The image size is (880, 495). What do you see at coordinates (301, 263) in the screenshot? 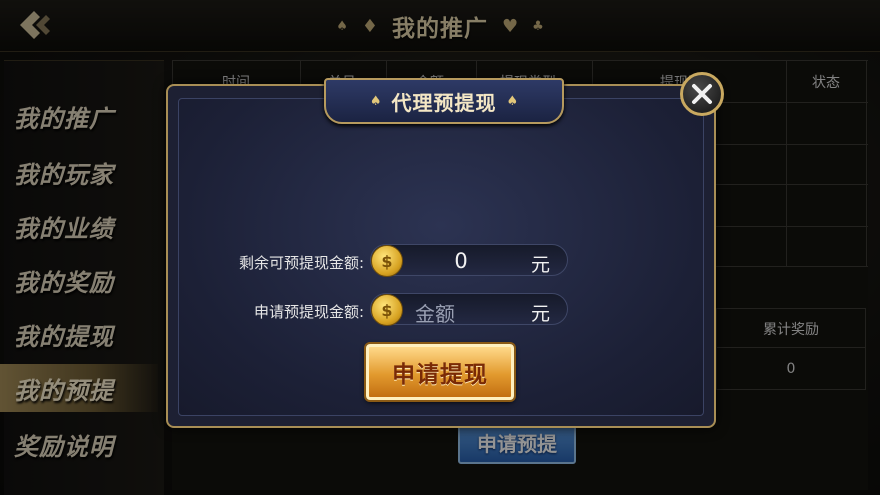
I see `remaining-amount-label: 剩余可预提现金额:` at bounding box center [301, 263].